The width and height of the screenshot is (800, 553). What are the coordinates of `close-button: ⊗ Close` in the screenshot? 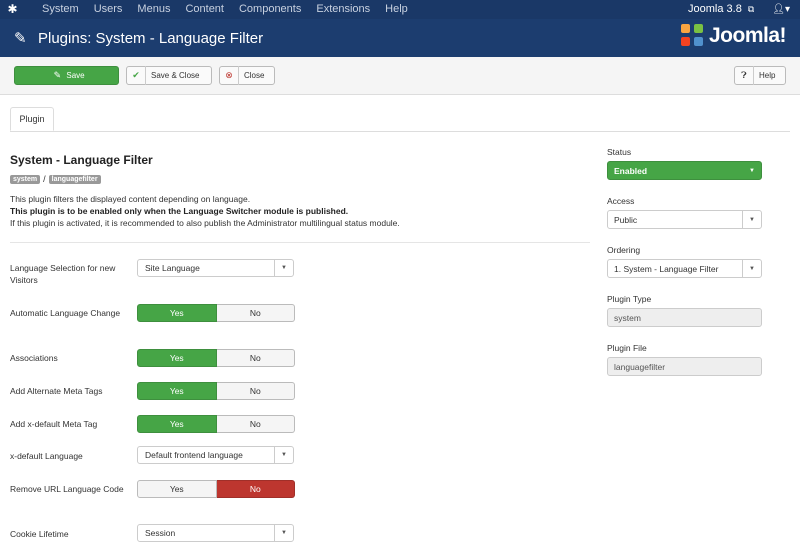 It's located at (247, 75).